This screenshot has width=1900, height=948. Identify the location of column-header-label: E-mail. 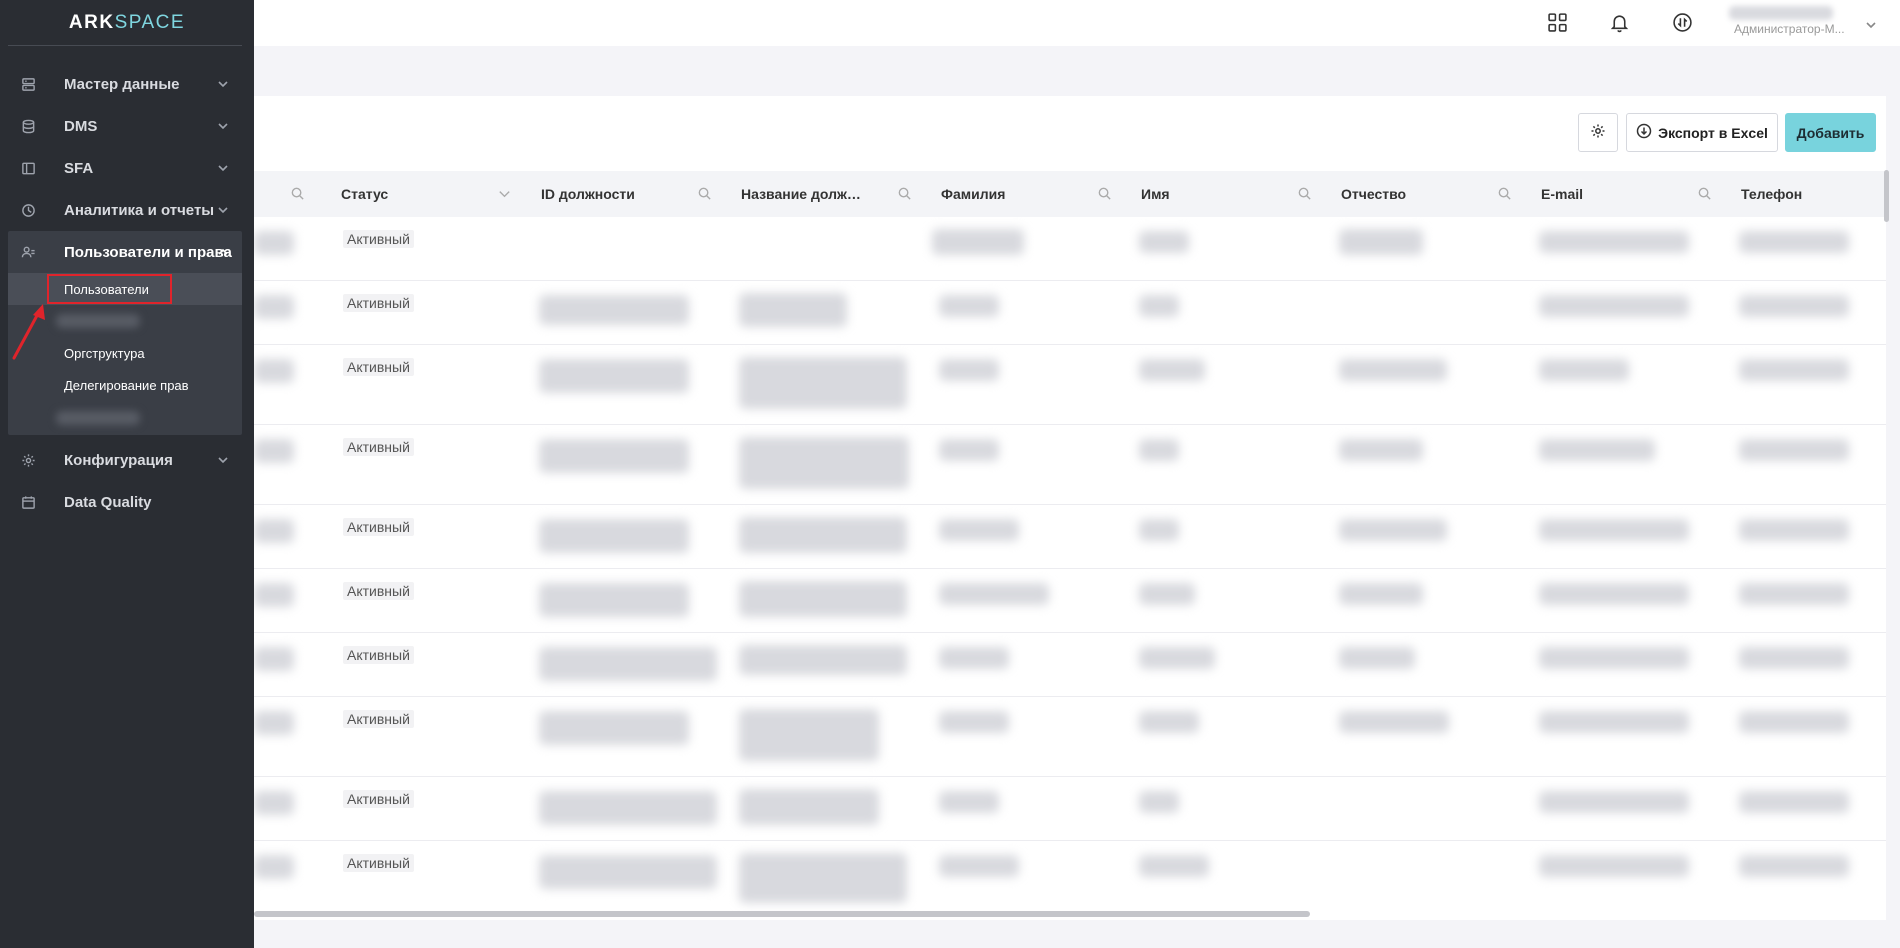
(1562, 194).